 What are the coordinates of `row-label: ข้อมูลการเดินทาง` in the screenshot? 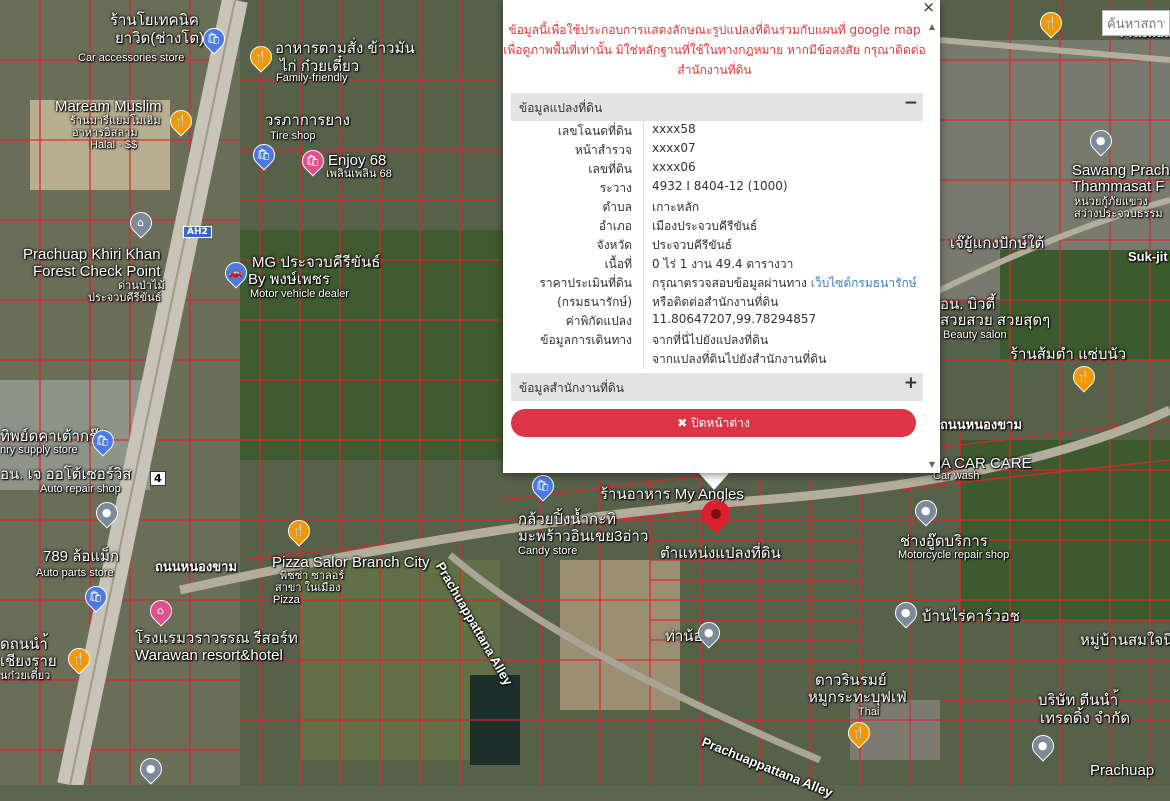 It's located at (586, 340).